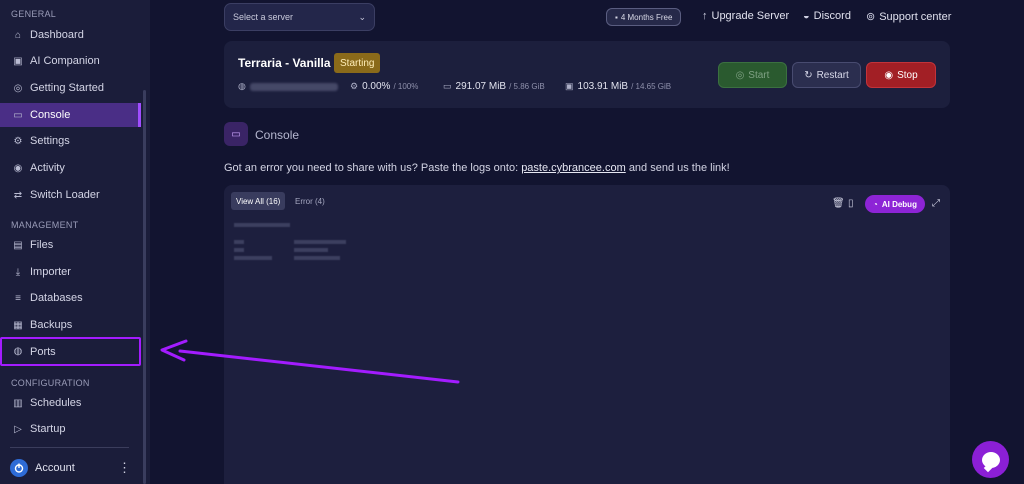 The image size is (1024, 484). Describe the element at coordinates (51, 325) in the screenshot. I see `sidebar-item-label: Backups` at that location.